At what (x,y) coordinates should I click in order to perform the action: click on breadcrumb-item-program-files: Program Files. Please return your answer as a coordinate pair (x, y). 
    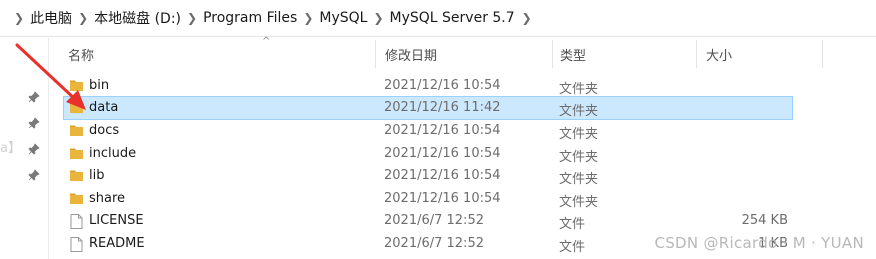
    Looking at the image, I should click on (250, 18).